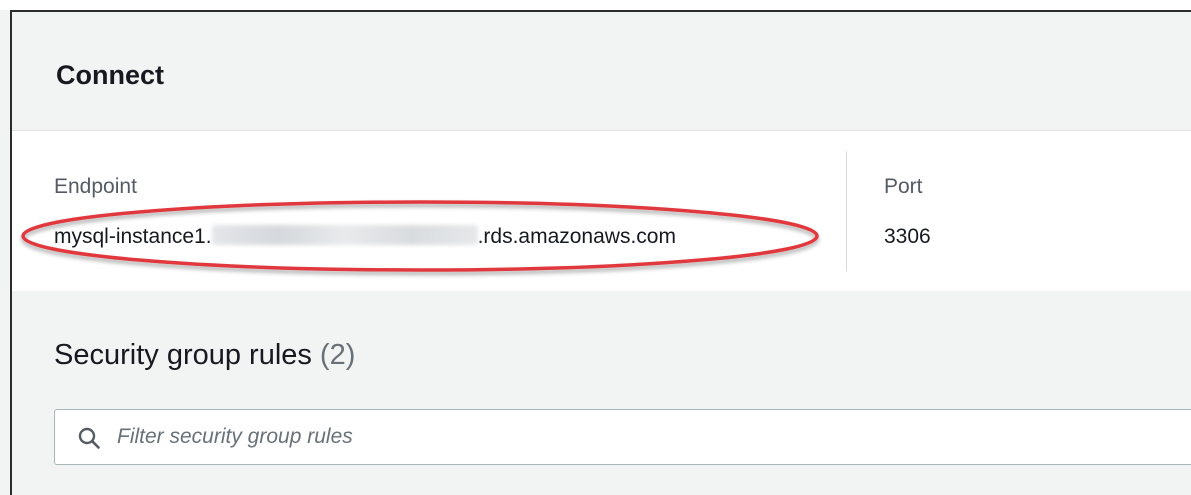 The width and height of the screenshot is (1191, 495). Describe the element at coordinates (846, 211) in the screenshot. I see `details-divider` at that location.